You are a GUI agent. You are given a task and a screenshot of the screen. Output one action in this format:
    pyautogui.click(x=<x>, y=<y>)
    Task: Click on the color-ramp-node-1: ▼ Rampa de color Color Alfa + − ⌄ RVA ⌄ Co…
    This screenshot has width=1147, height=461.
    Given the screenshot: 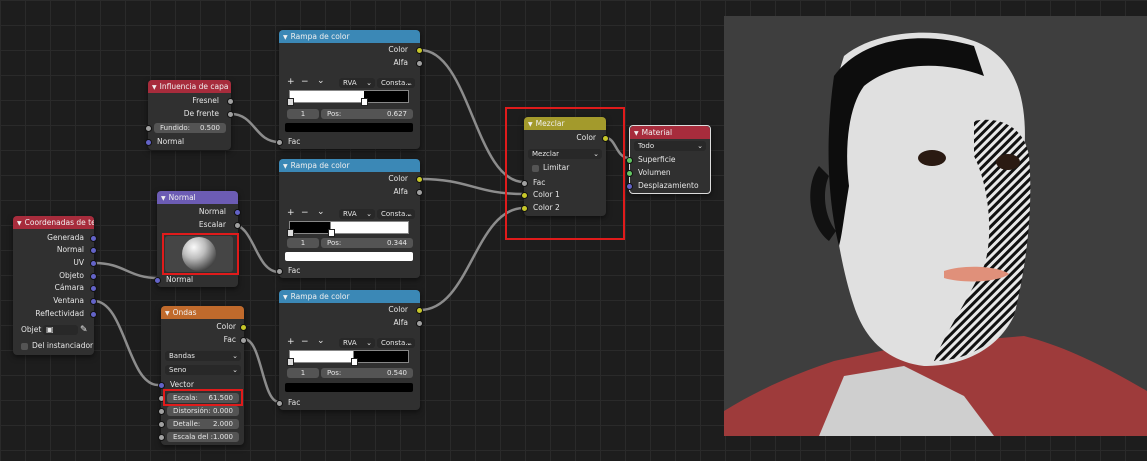 What is the action you would take?
    pyautogui.click(x=349, y=89)
    